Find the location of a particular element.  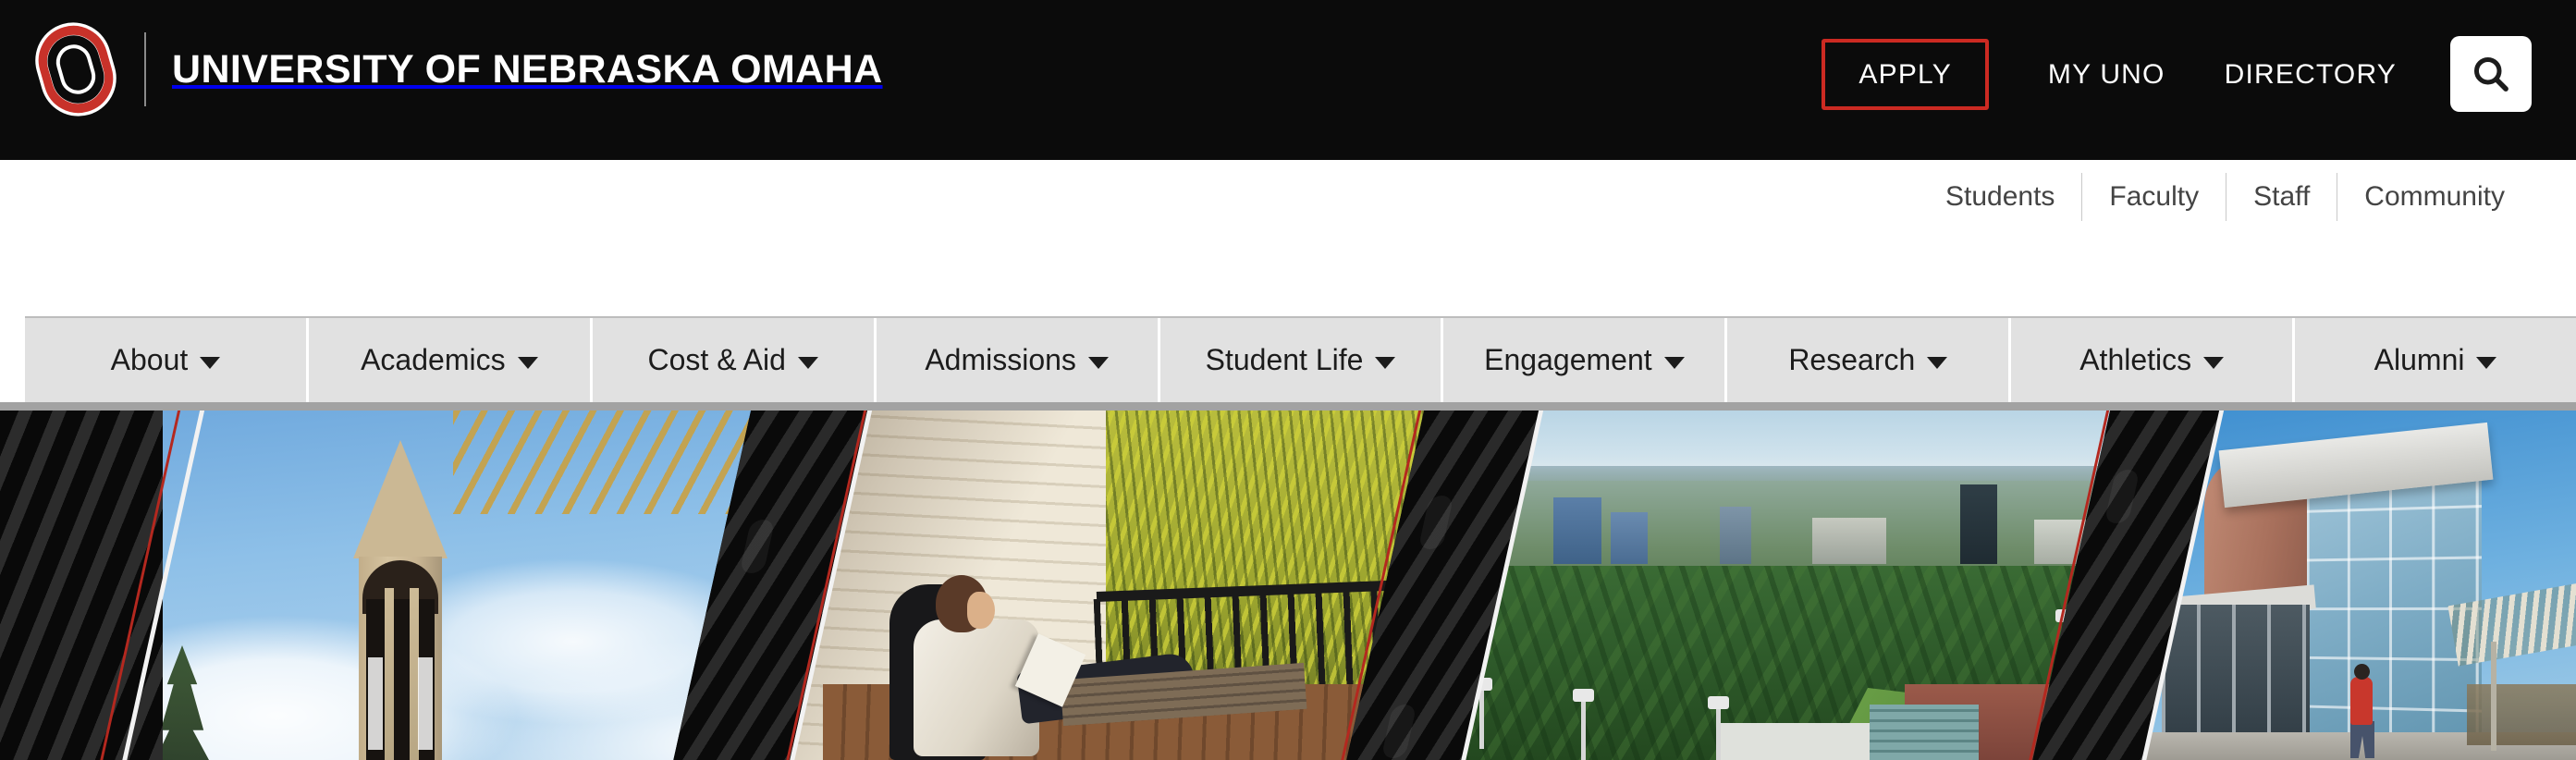

glass-facade-building is located at coordinates (1925, 732).